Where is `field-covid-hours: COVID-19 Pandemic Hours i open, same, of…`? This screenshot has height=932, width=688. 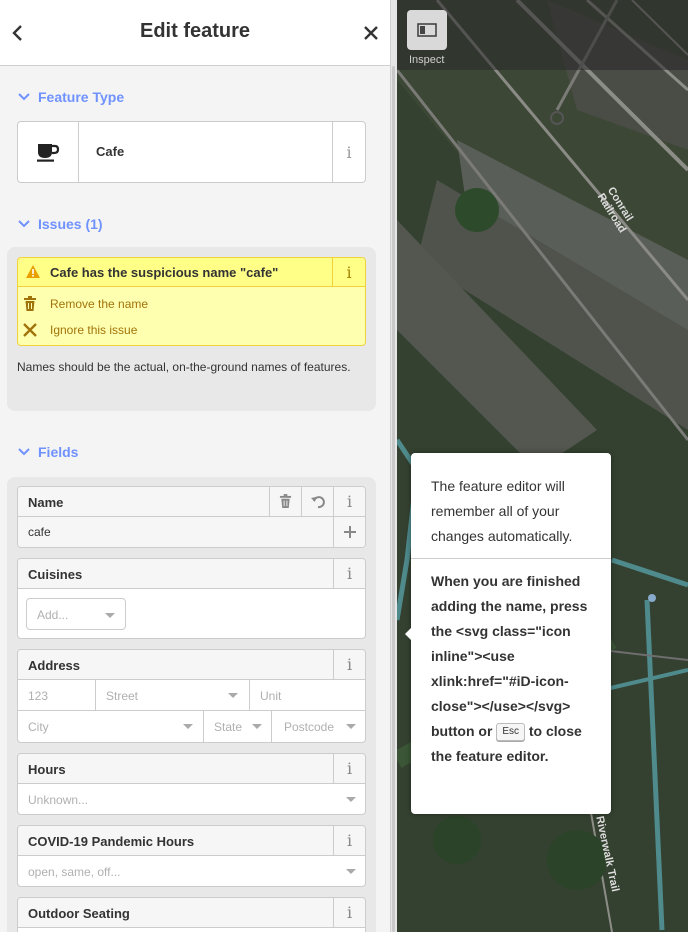
field-covid-hours: COVID-19 Pandemic Hours i open, same, of… is located at coordinates (191, 856).